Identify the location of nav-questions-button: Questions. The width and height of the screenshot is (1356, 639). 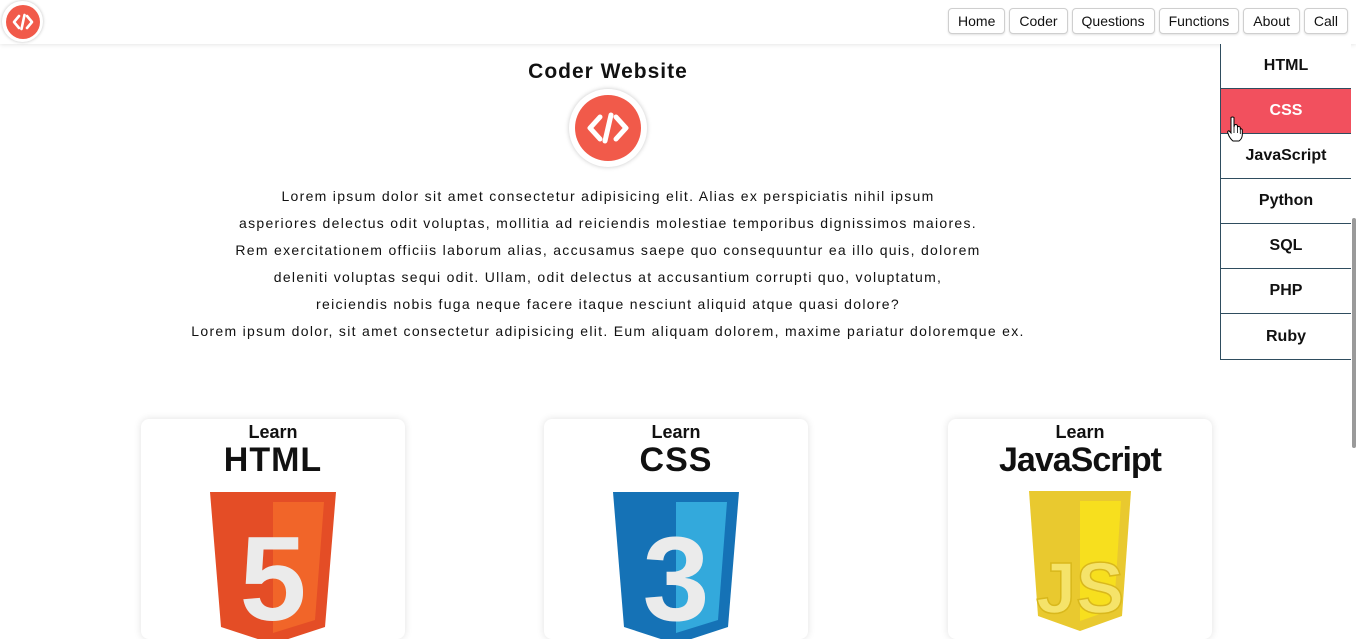
(1113, 21).